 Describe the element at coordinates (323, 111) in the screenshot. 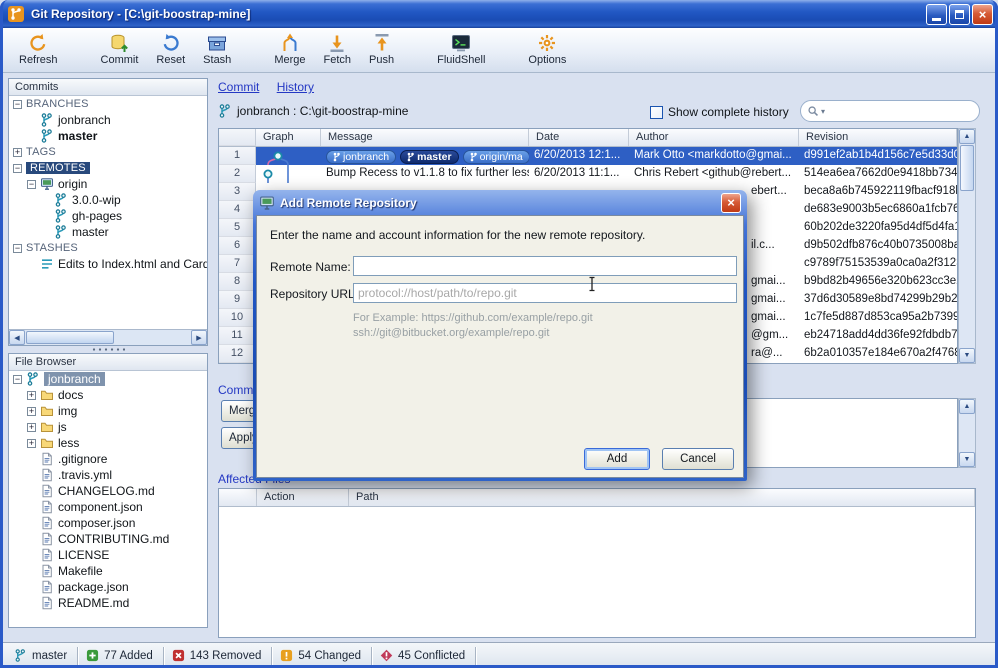

I see `branch-path-label: jonbranch : C:\git-boostrap-mine` at that location.